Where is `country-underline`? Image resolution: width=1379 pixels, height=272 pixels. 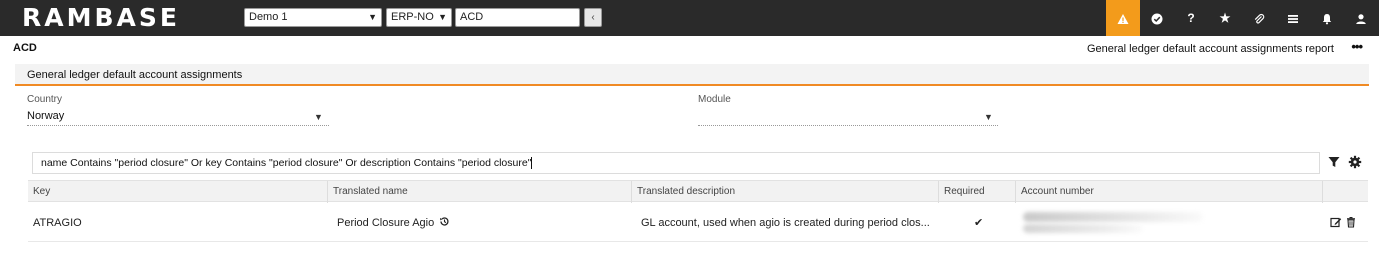
country-underline is located at coordinates (178, 125).